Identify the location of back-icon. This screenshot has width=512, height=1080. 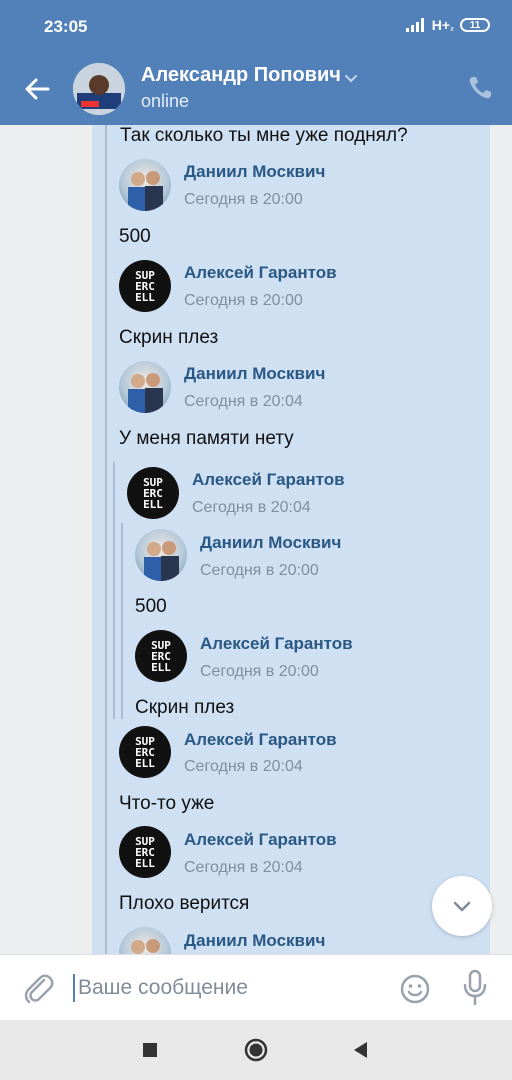
(361, 1050).